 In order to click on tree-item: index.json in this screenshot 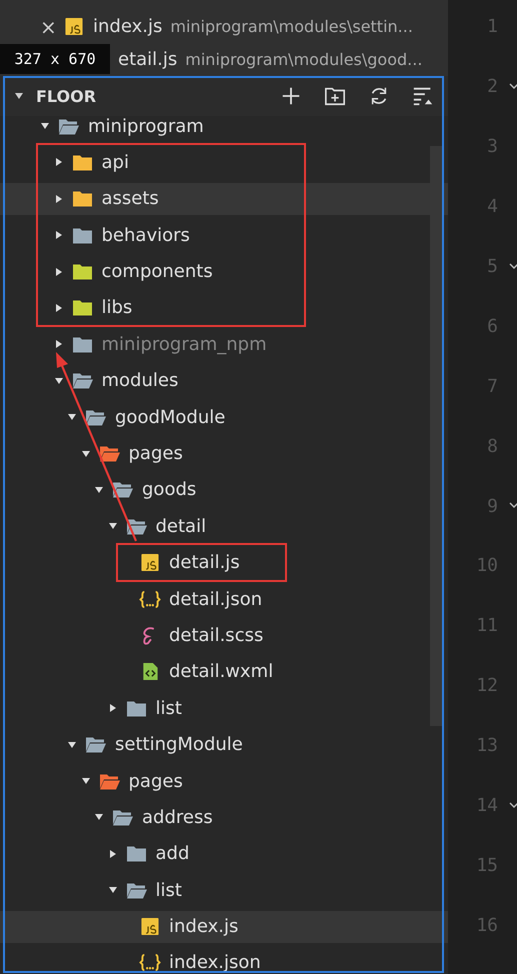, I will do `click(224, 960)`.